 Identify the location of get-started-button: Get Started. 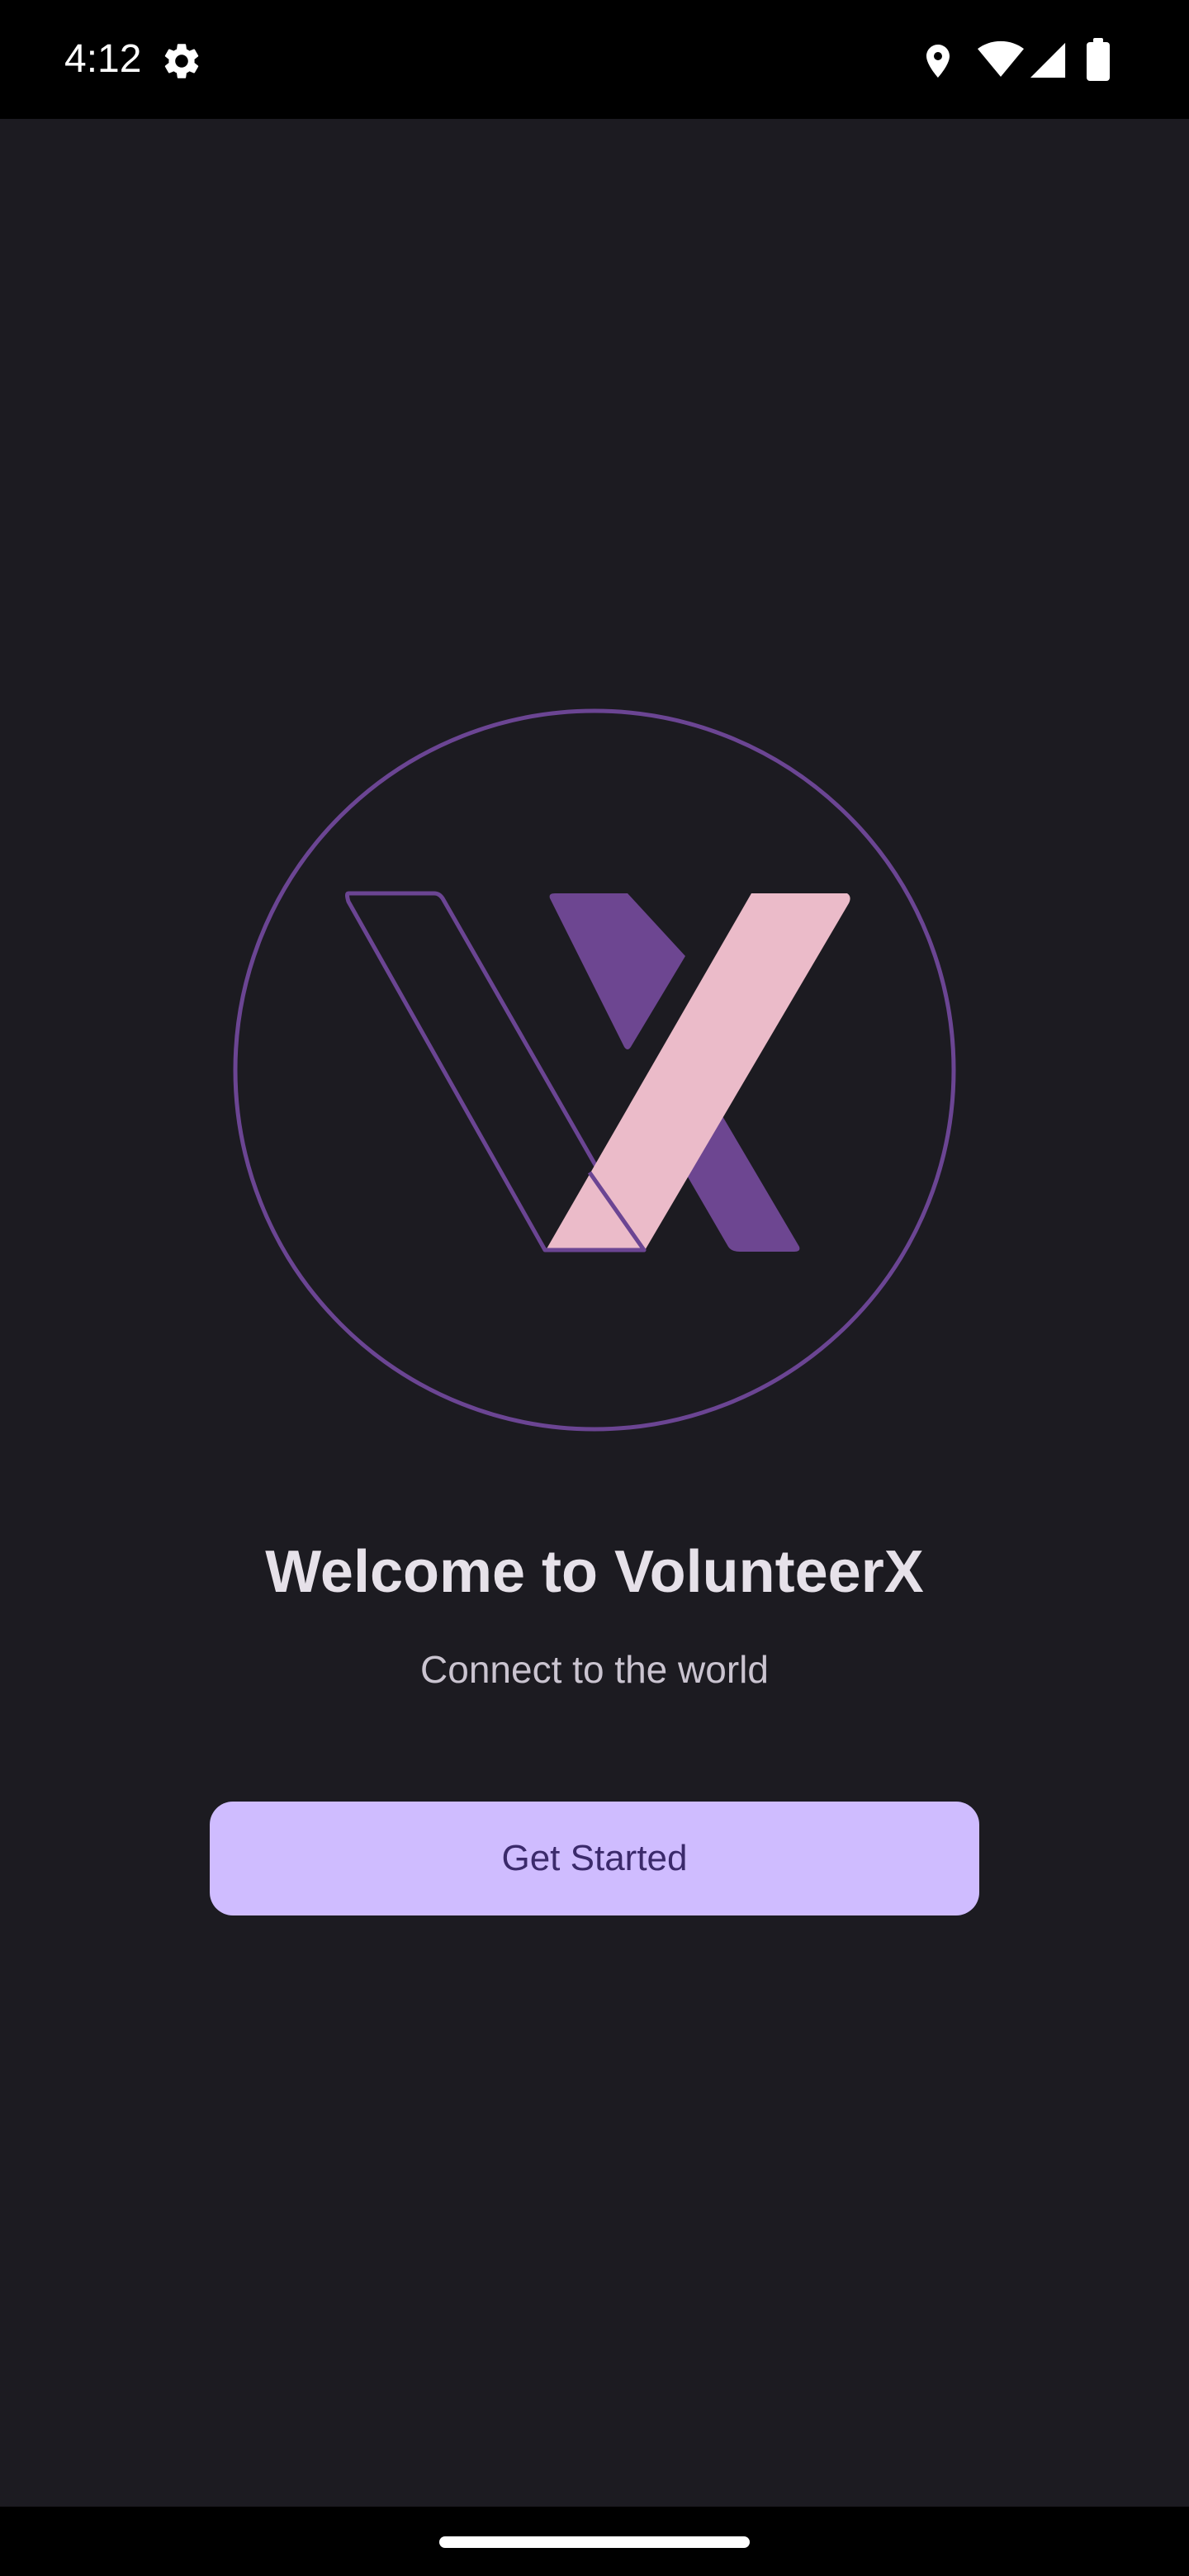
(594, 1858).